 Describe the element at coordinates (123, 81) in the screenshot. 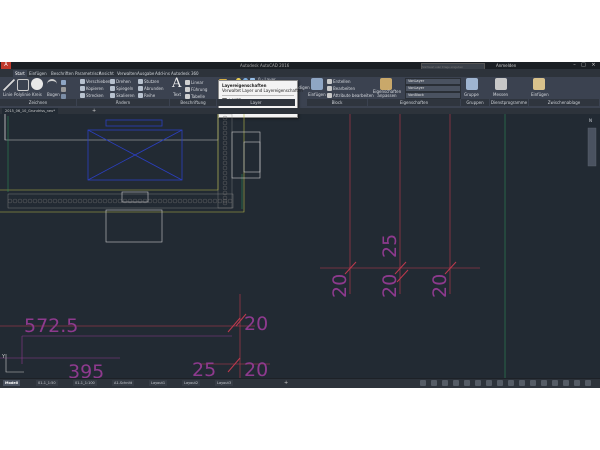

I see `modify-drehen-label: Drehen` at that location.